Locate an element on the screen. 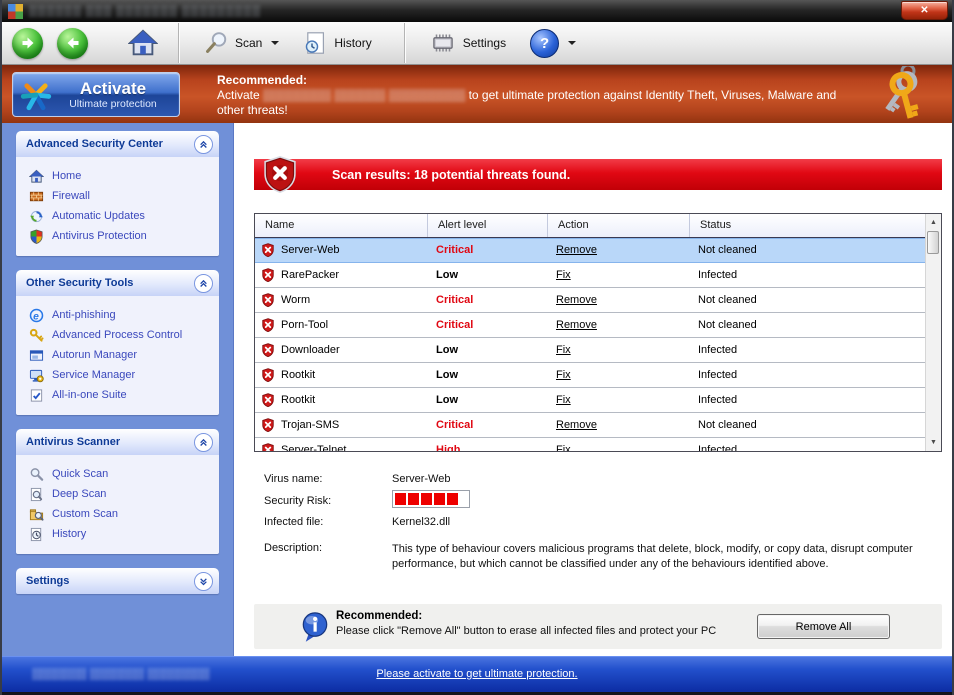 This screenshot has width=954, height=695. forward-button is located at coordinates (72, 43).